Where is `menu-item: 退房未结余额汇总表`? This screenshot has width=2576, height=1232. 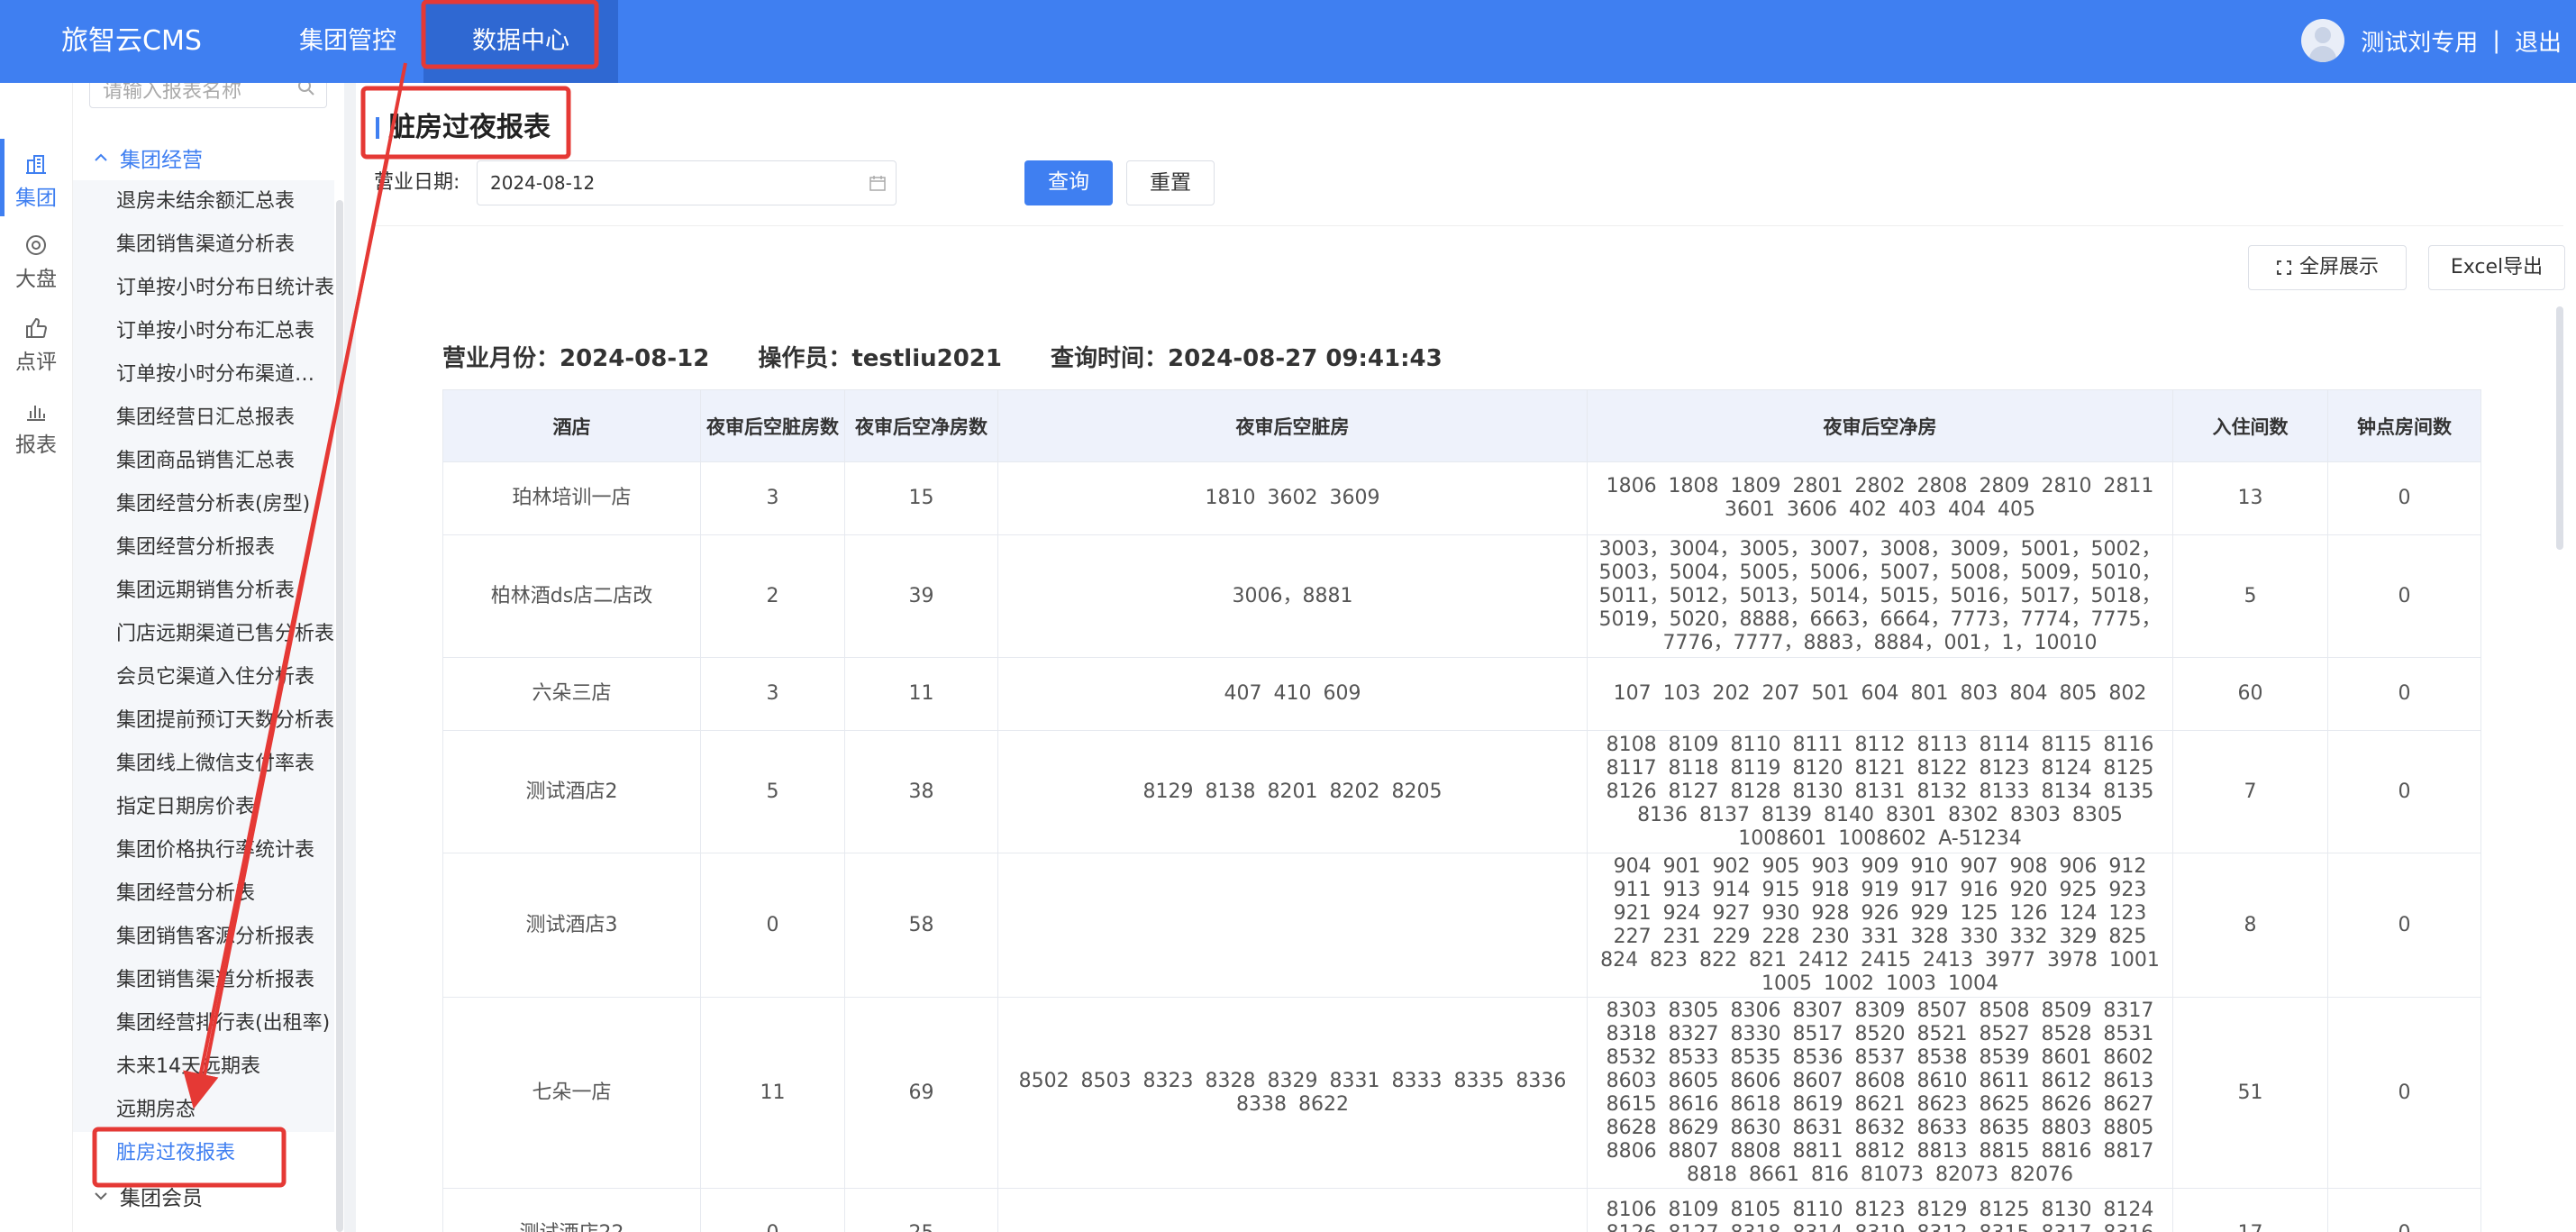
menu-item: 退房未结余额汇总表 is located at coordinates (203, 202).